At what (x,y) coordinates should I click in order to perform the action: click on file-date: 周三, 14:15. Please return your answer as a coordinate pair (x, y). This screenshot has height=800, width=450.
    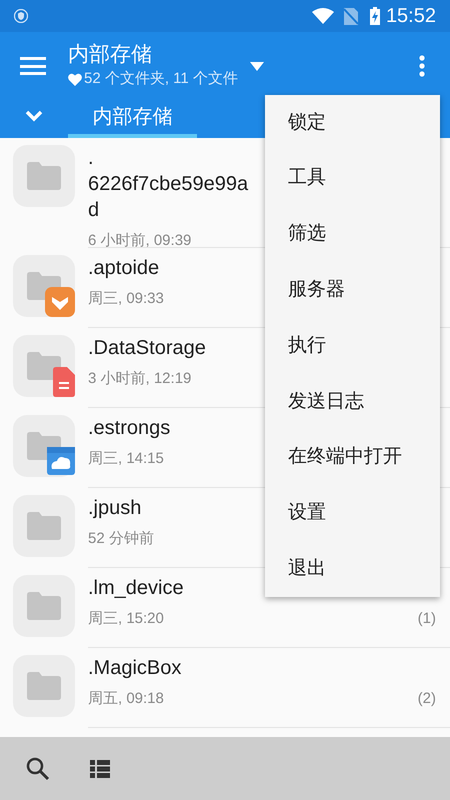
    Looking at the image, I should click on (126, 459).